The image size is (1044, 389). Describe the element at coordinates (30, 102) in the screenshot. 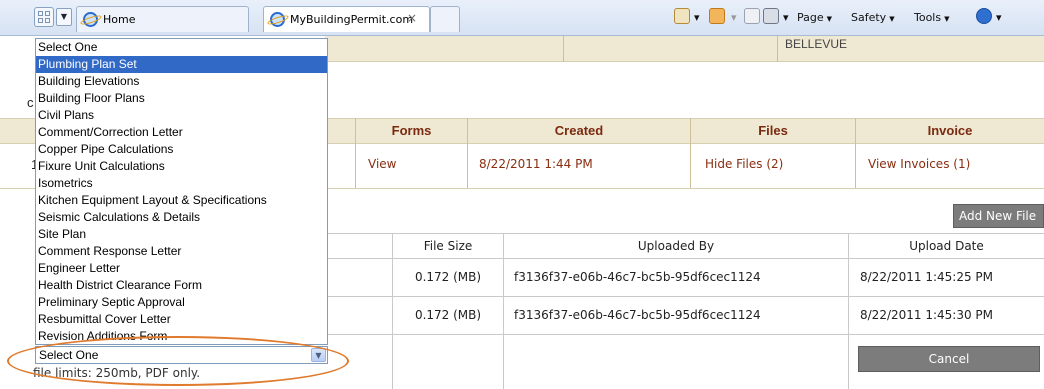

I see `clipped-text: c` at that location.